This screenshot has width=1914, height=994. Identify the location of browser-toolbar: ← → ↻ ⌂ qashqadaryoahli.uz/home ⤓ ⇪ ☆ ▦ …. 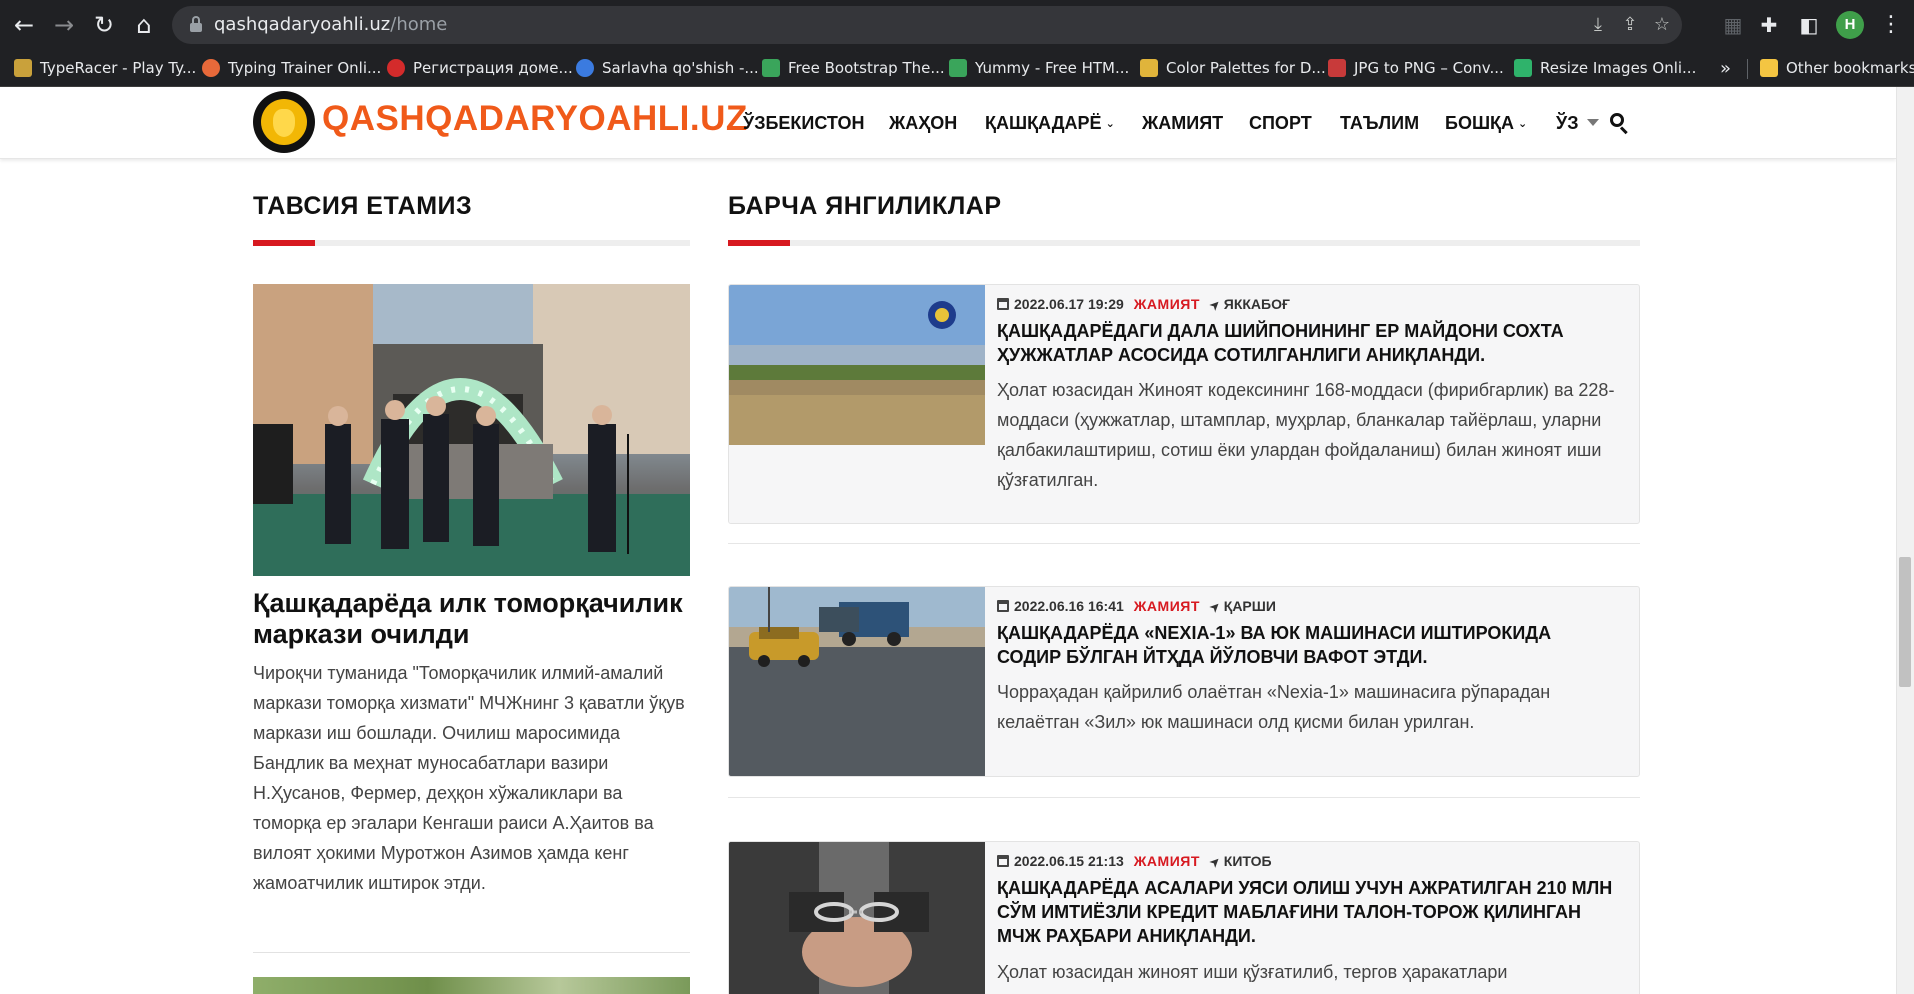
(957, 25).